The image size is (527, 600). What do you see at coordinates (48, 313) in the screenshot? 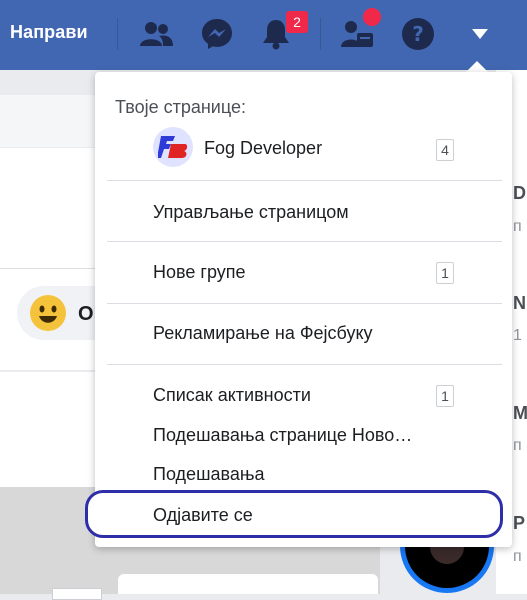
I see `smiley-icon` at bounding box center [48, 313].